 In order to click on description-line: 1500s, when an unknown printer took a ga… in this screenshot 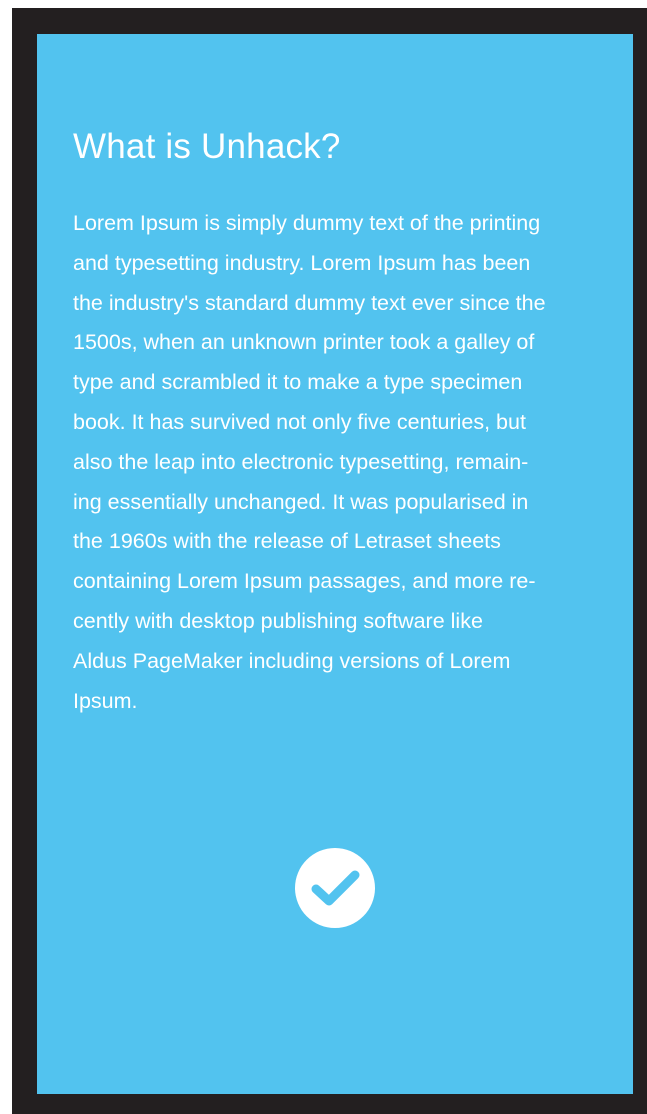, I will do `click(304, 342)`.